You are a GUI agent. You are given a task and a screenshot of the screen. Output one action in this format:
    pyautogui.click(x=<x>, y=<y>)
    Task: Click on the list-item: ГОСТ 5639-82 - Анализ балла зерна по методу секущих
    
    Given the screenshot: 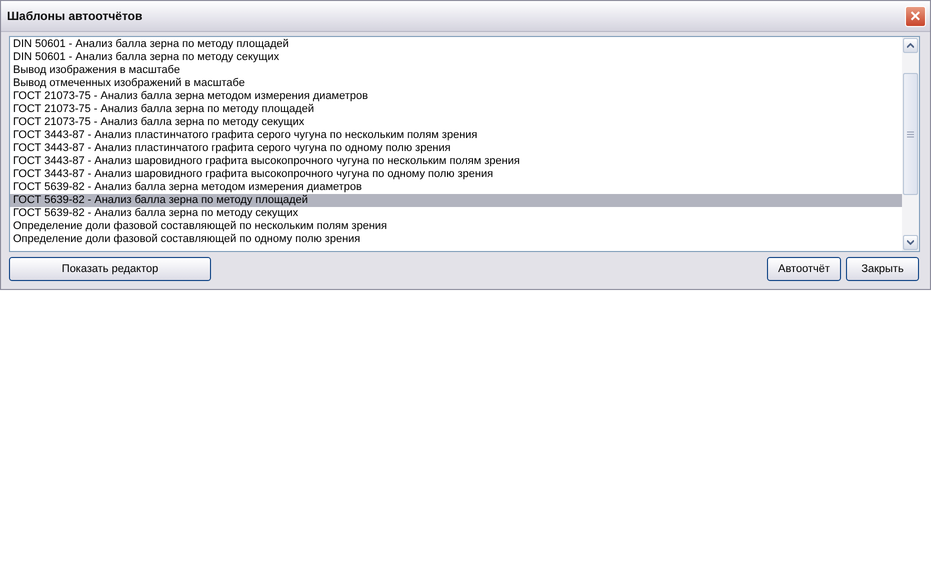 What is the action you would take?
    pyautogui.click(x=456, y=213)
    